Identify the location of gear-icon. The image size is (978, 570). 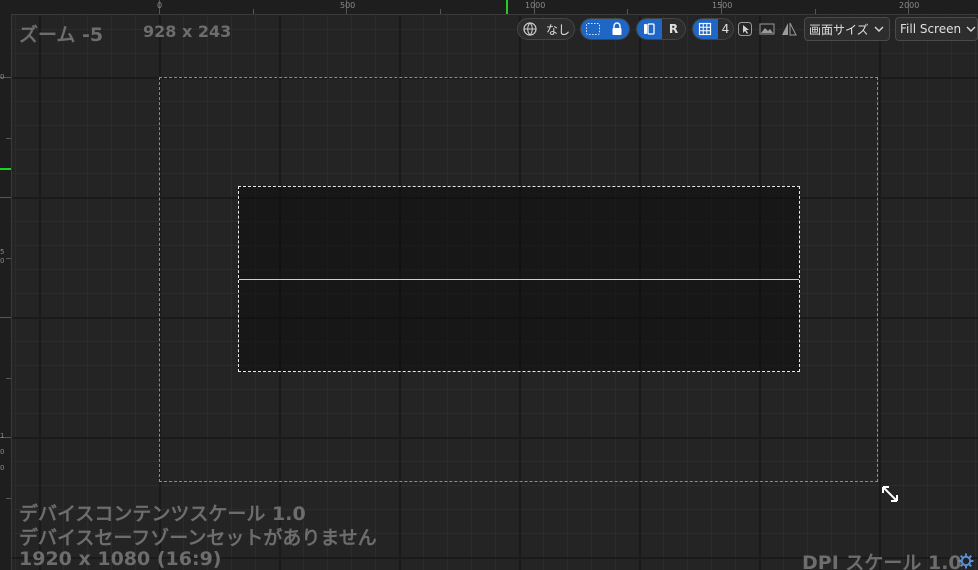
(966, 561).